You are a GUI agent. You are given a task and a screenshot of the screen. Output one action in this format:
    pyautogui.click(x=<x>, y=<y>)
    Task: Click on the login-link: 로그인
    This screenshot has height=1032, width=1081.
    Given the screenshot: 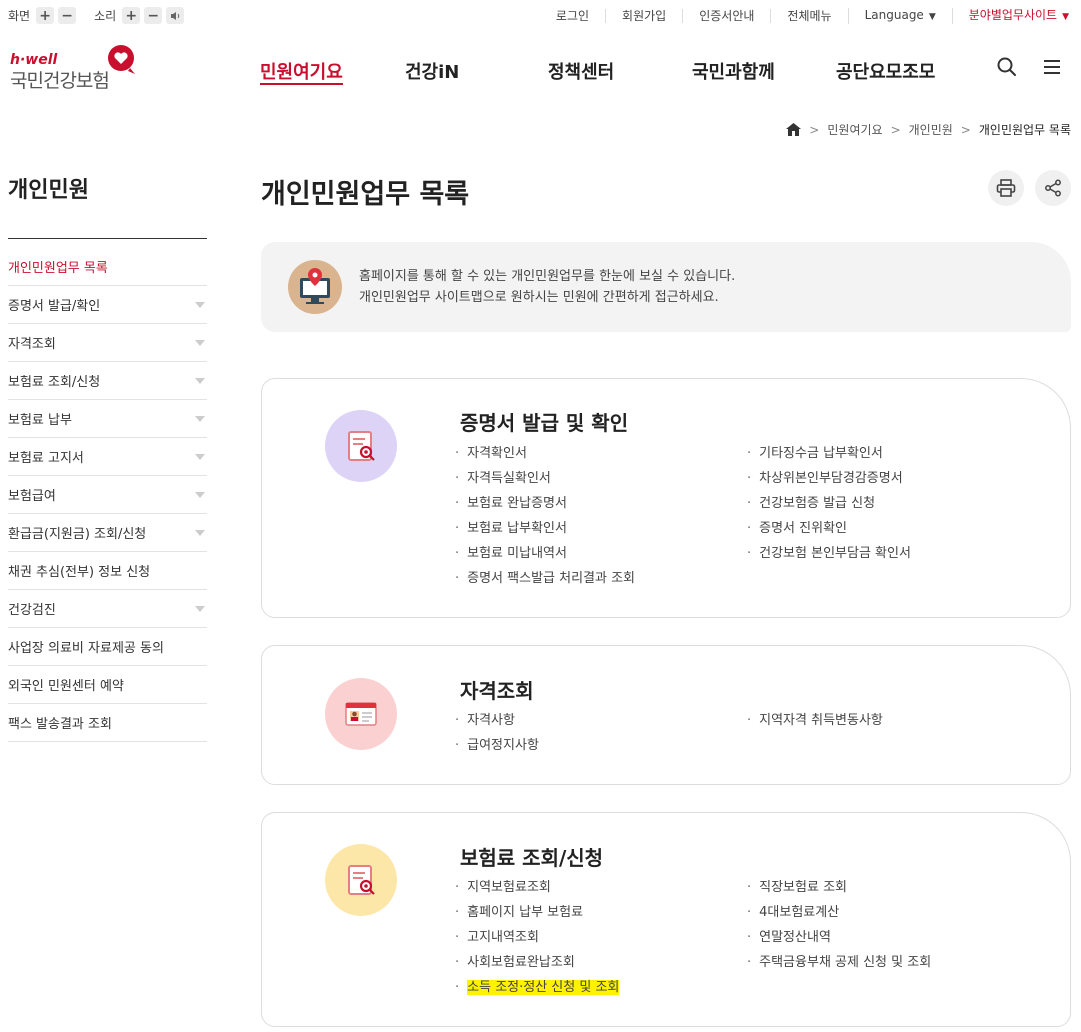 What is the action you would take?
    pyautogui.click(x=572, y=16)
    